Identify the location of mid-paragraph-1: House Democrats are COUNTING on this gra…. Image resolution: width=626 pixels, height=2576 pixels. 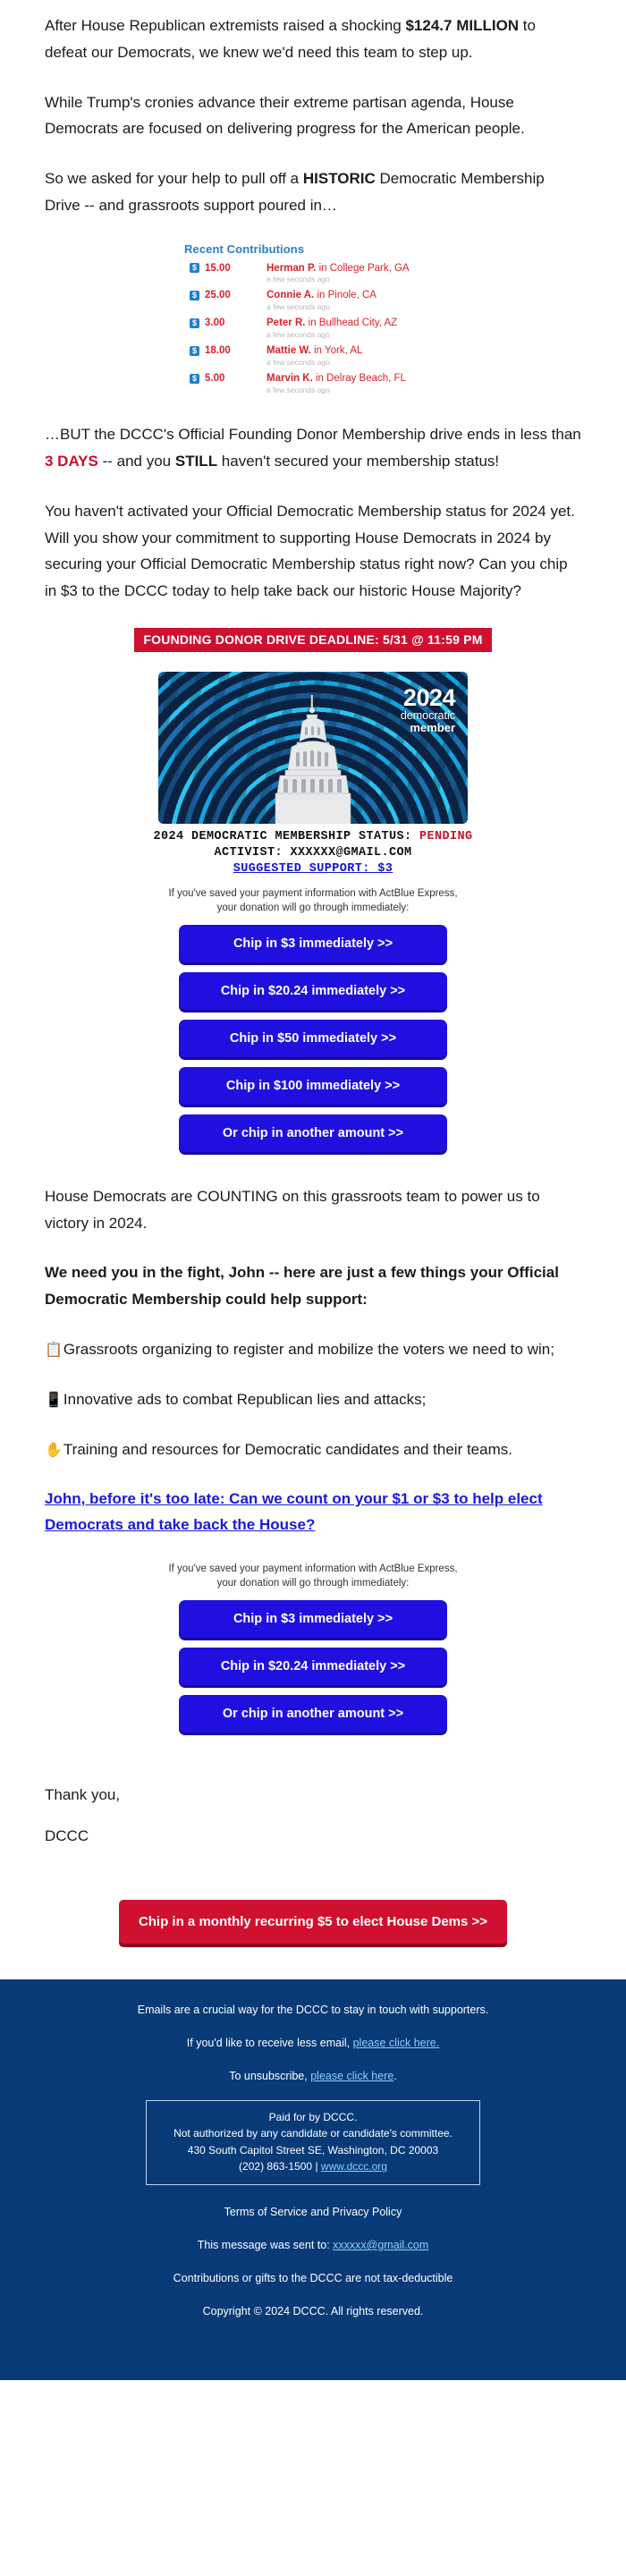
(292, 1209).